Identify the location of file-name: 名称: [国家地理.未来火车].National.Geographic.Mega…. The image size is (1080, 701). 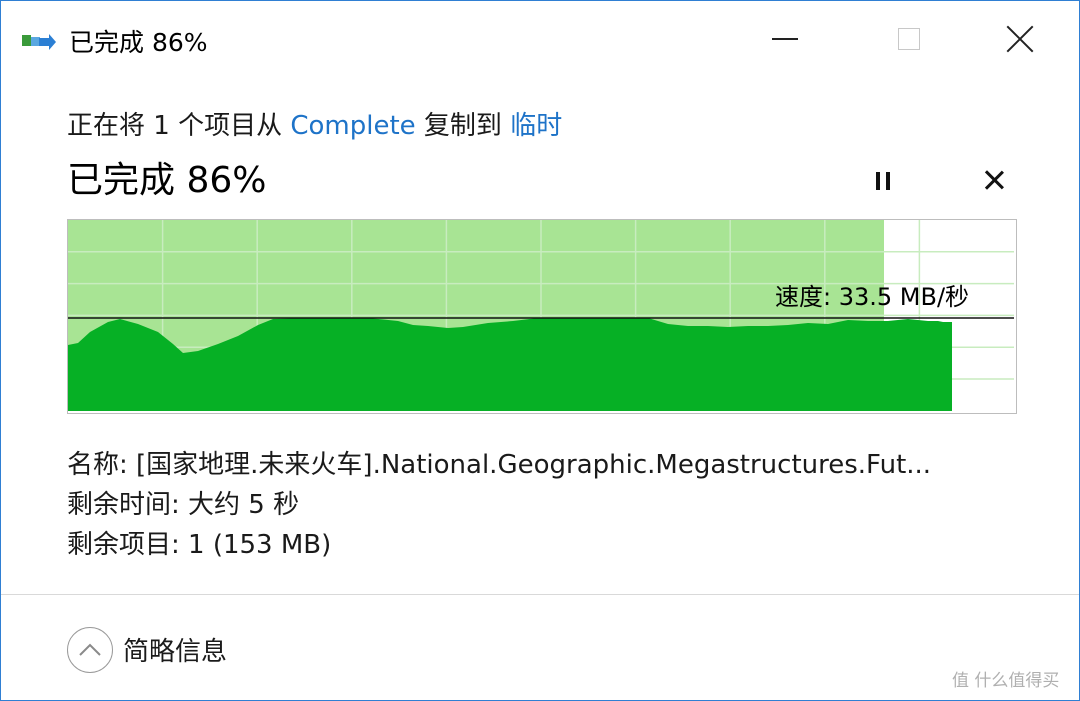
(499, 465).